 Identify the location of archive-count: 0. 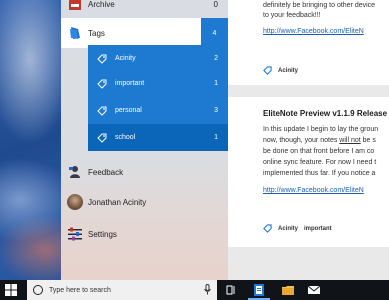
(215, 4).